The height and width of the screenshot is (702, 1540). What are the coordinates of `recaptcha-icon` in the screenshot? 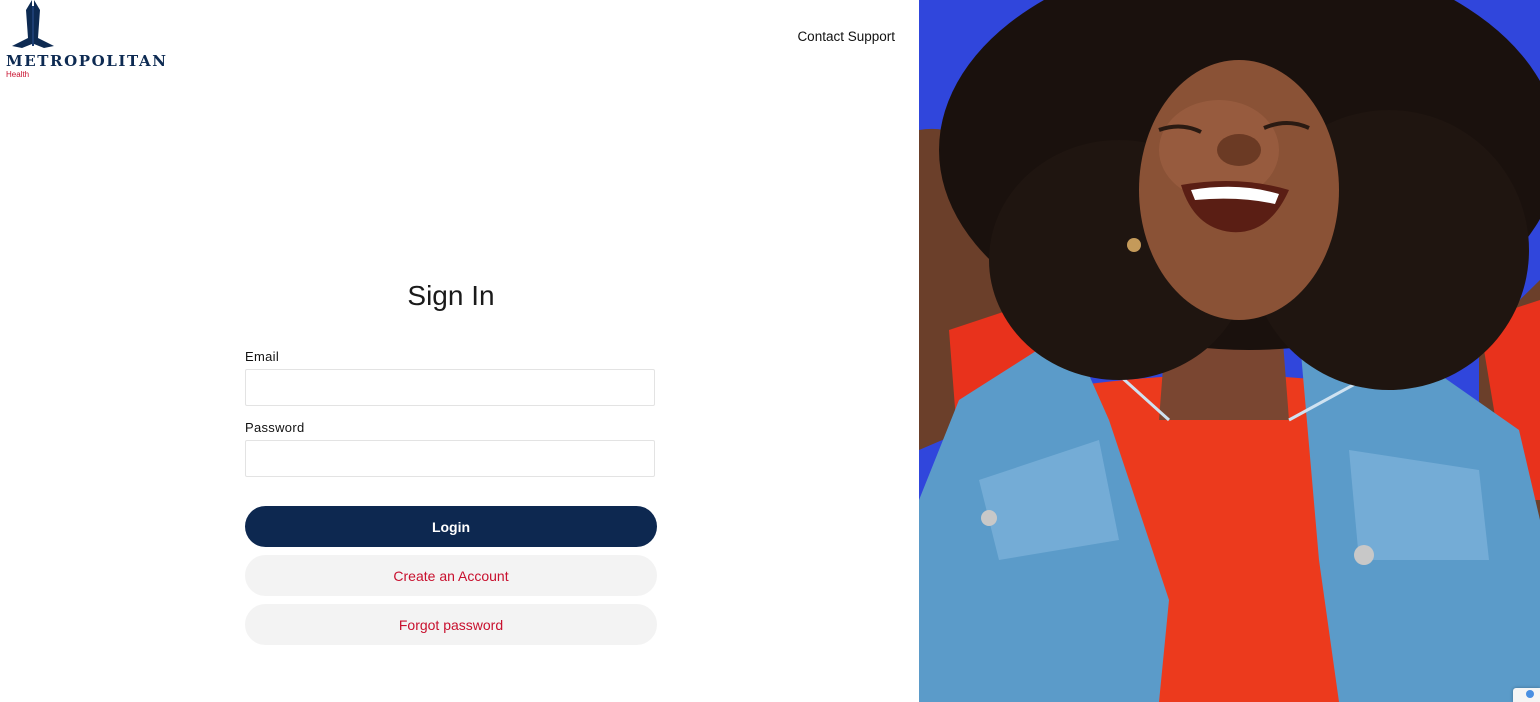 It's located at (1530, 694).